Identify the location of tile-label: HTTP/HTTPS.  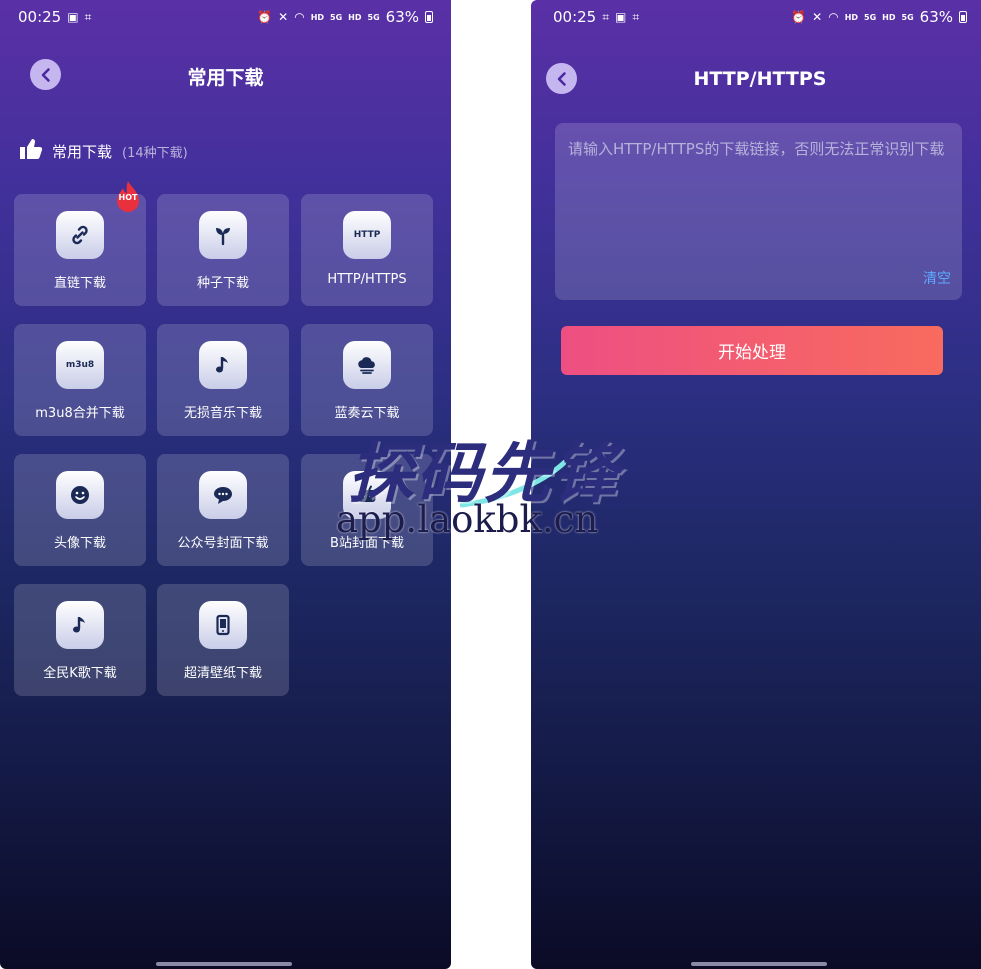
(367, 279).